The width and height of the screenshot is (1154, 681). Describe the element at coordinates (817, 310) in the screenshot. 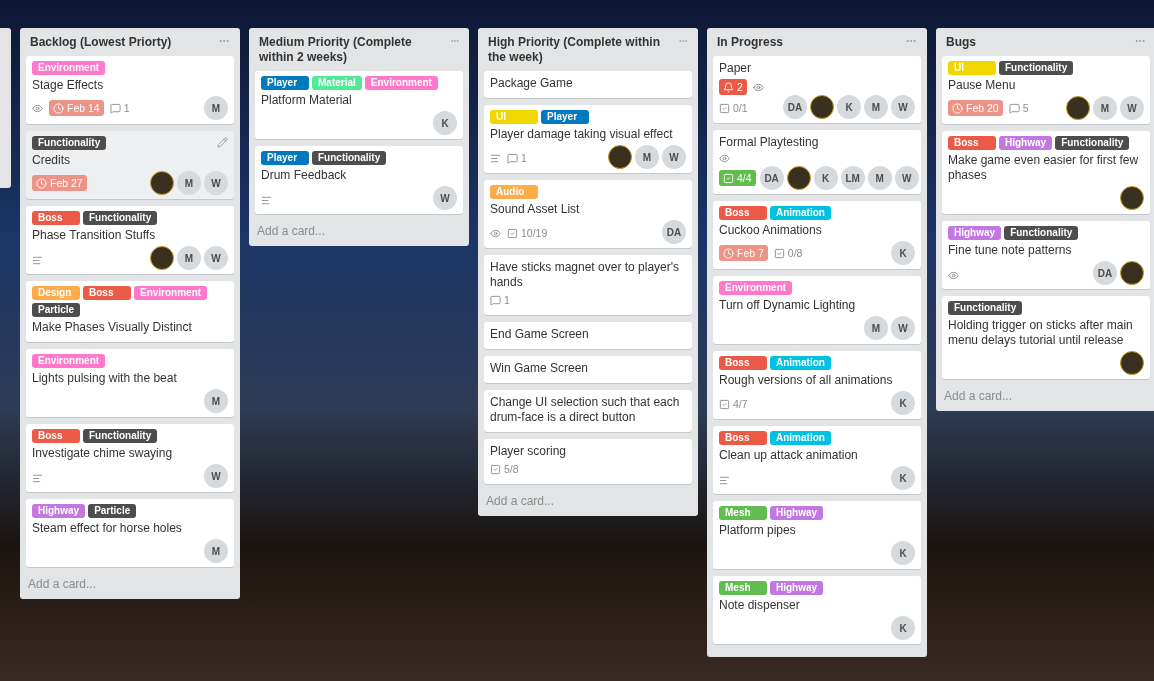

I see `card: Environment Turn off Dynamic Lighting M W` at that location.